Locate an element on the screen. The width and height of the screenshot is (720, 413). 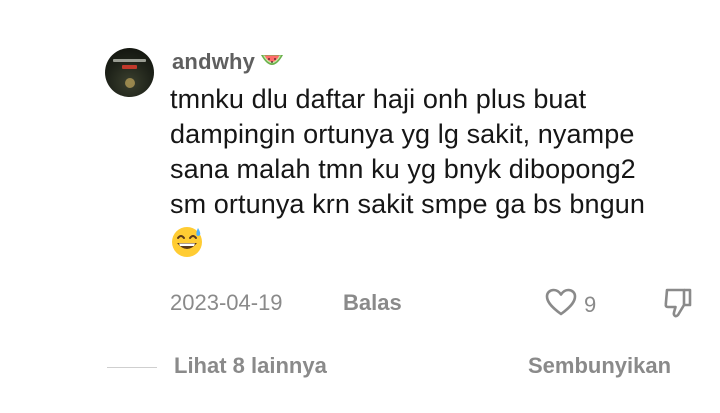
thumbs-down-outline-icon is located at coordinates (678, 306).